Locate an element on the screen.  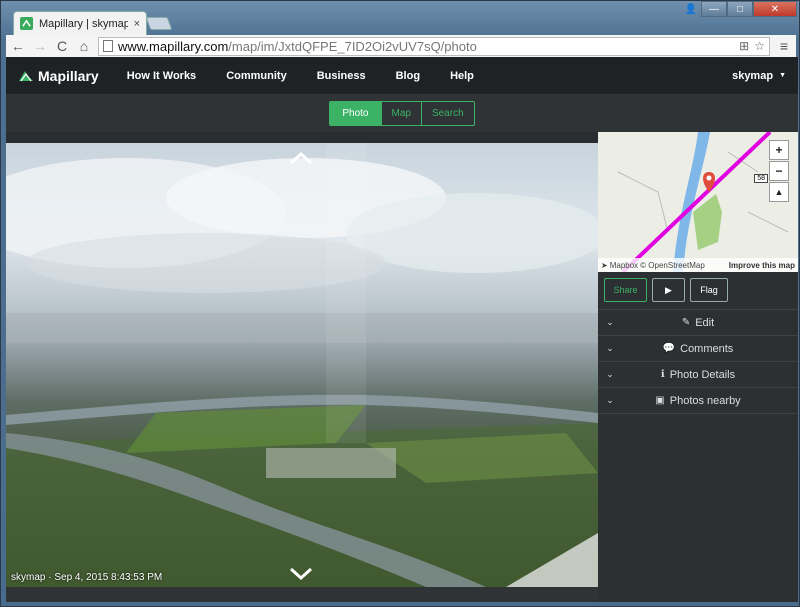
next-photo-arrow-icon is located at coordinates (301, 574).